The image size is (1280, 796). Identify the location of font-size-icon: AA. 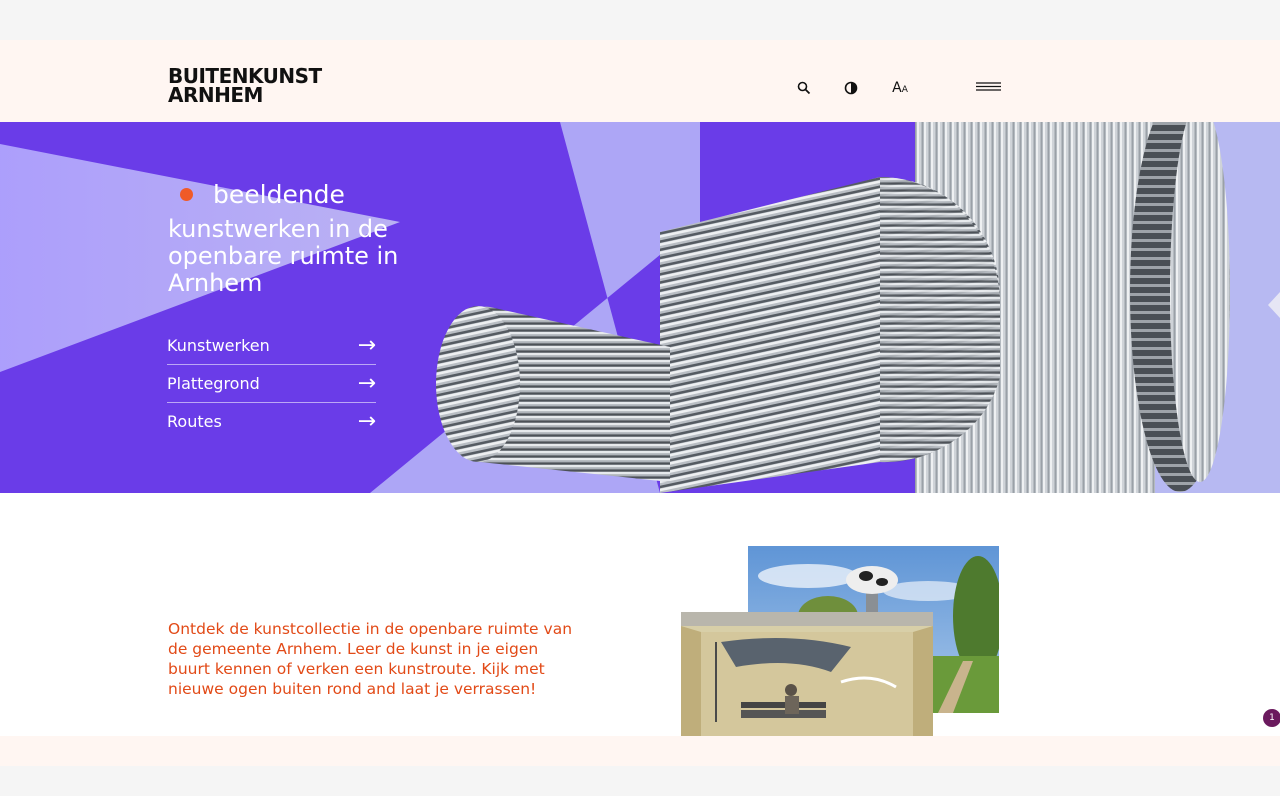
(900, 88).